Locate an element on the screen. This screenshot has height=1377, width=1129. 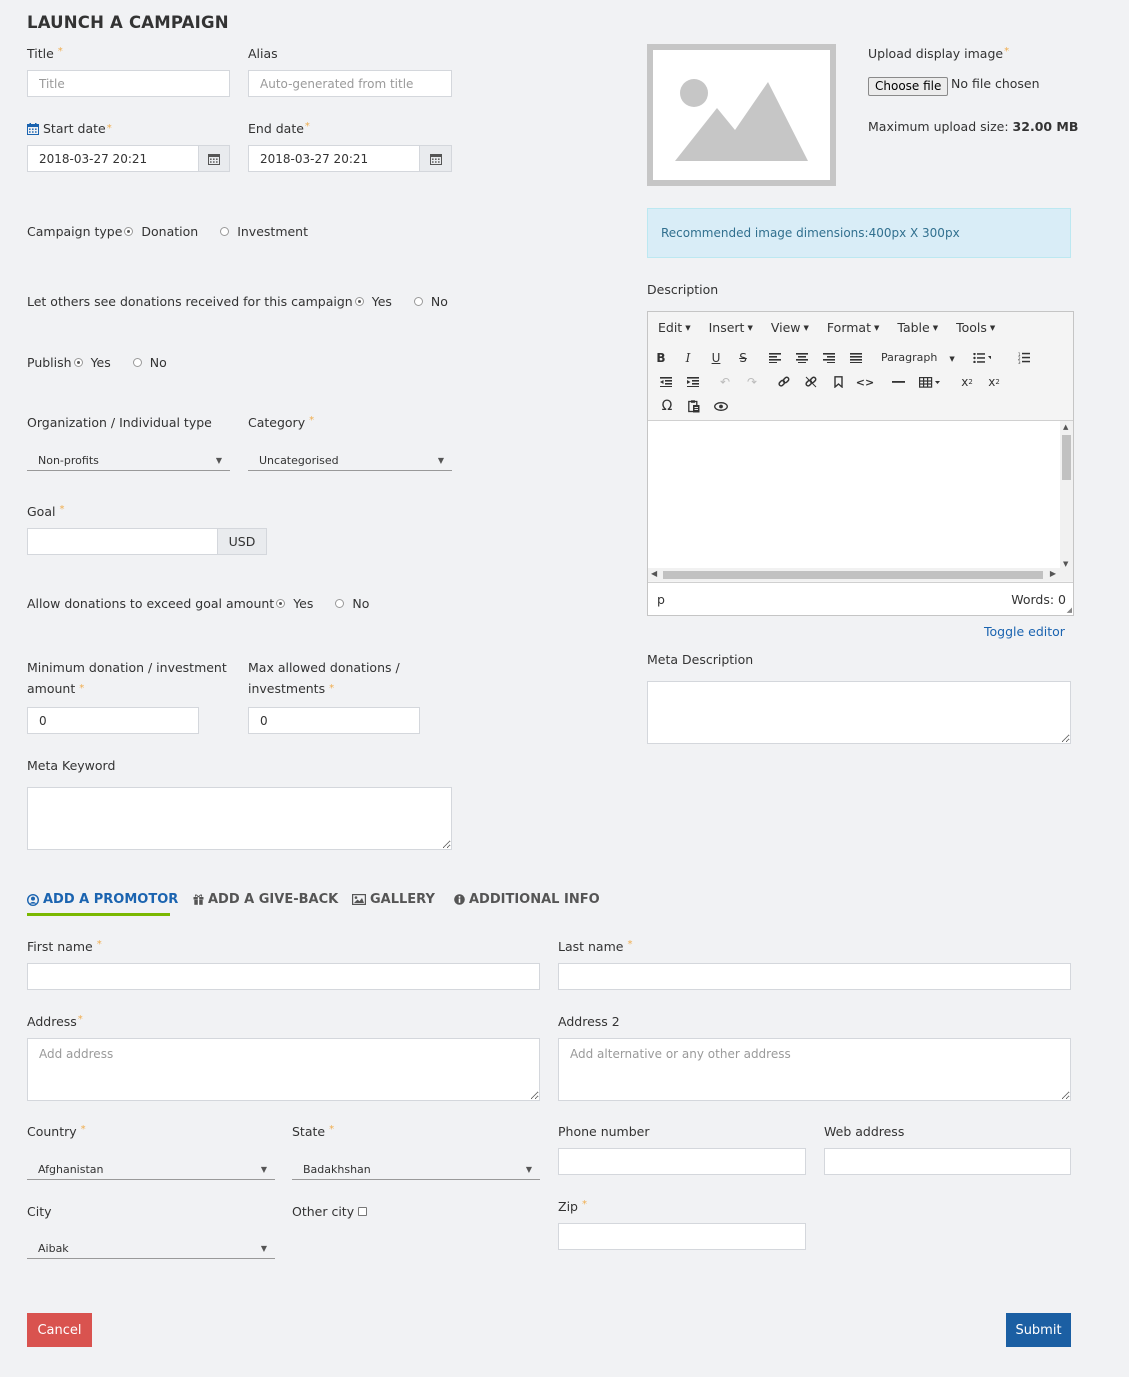
category-select: Uncategorised ▼ is located at coordinates (350, 460).